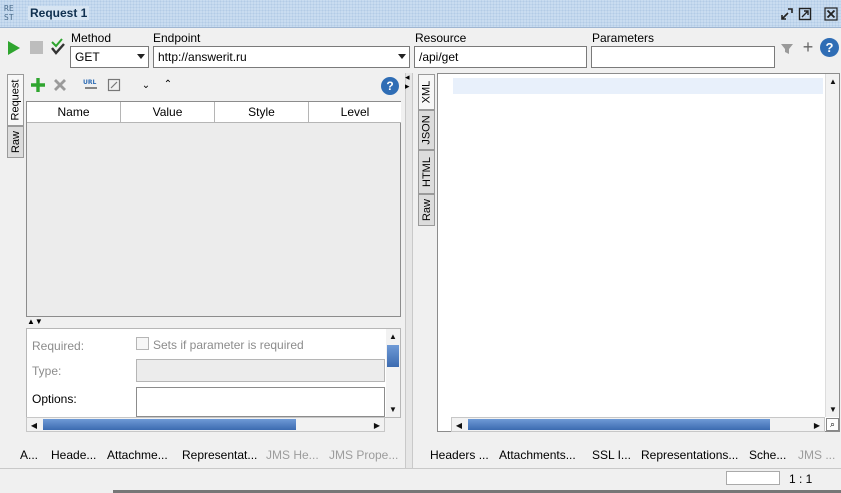  I want to click on column-header-value: Value, so click(168, 112).